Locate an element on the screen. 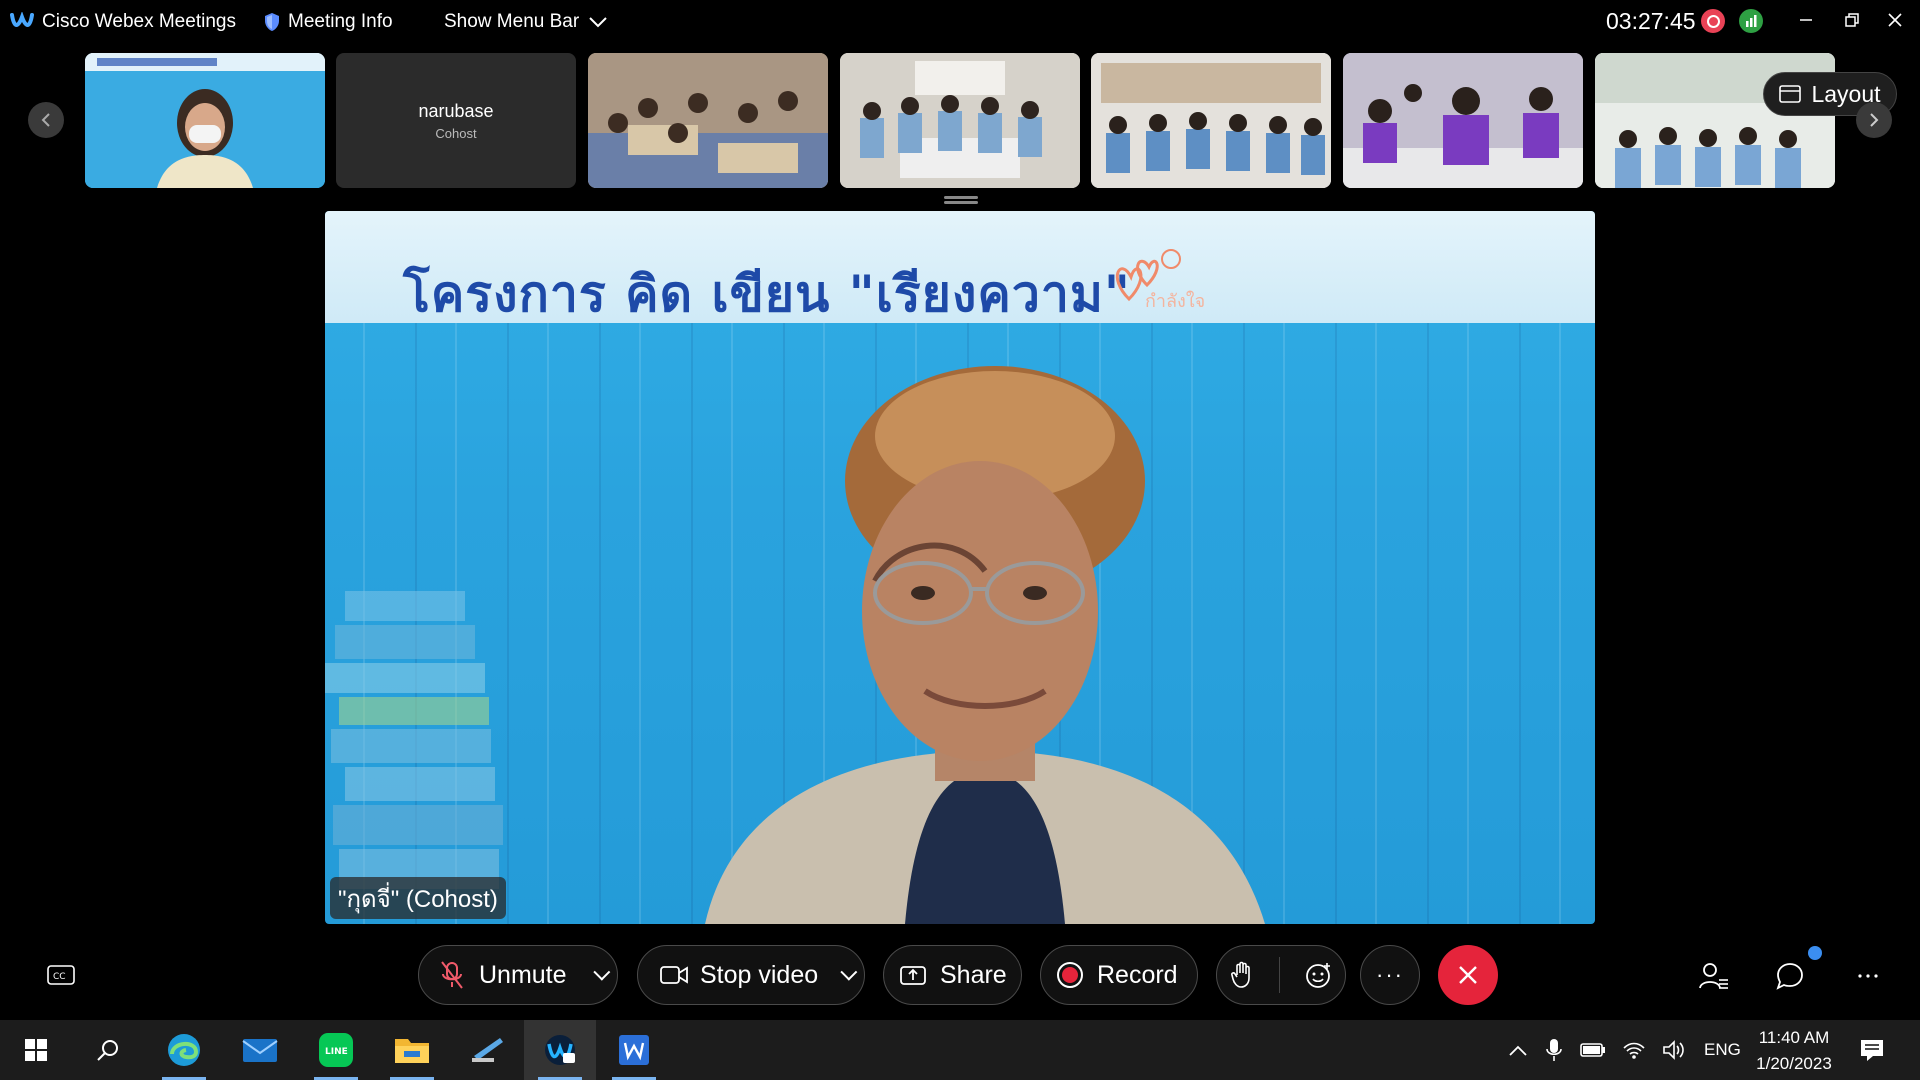 Image resolution: width=1920 pixels, height=1080 pixels. more-horizontal-icon is located at coordinates (1868, 976).